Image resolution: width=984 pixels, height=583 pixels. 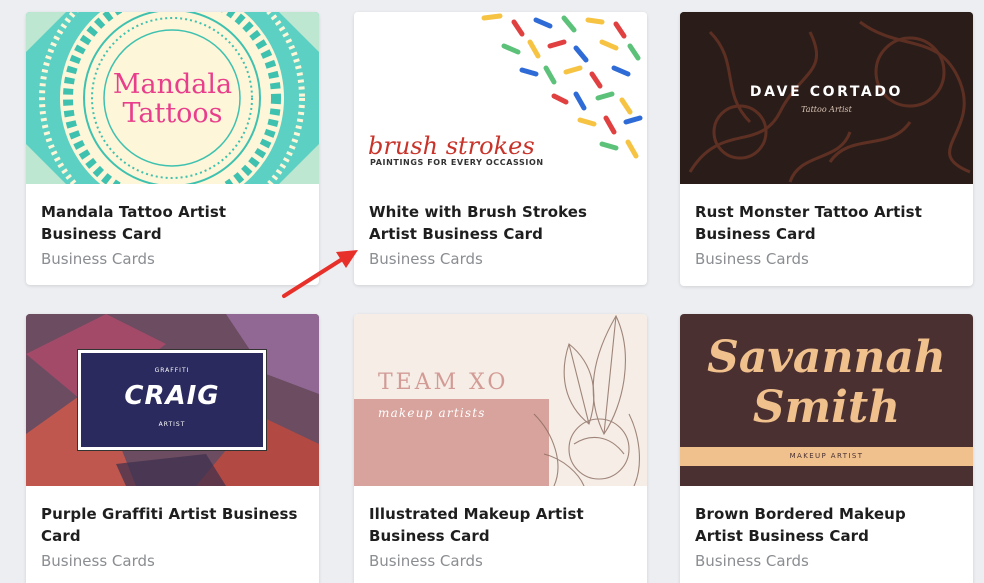 I want to click on leaf-illustration, so click(x=586, y=400).